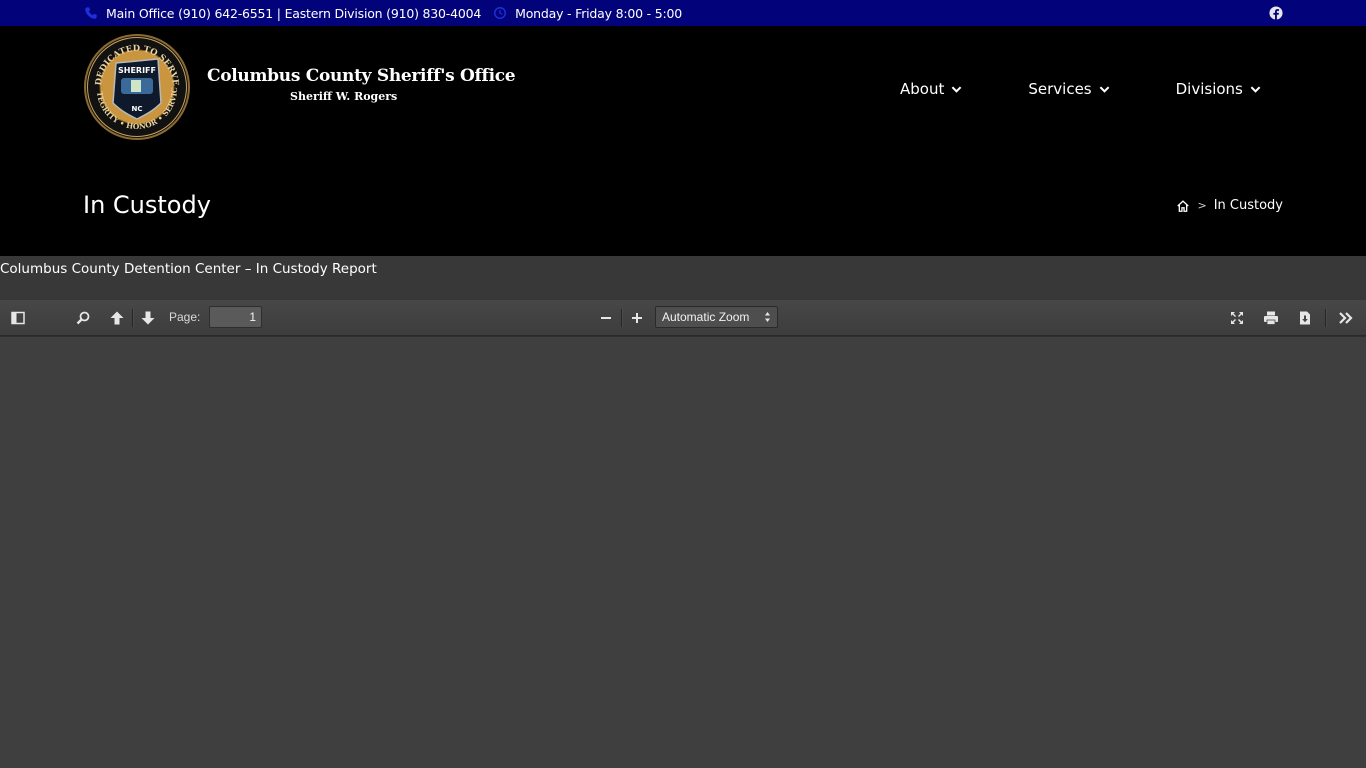 This screenshot has height=768, width=1366. I want to click on search-icon, so click(83, 318).